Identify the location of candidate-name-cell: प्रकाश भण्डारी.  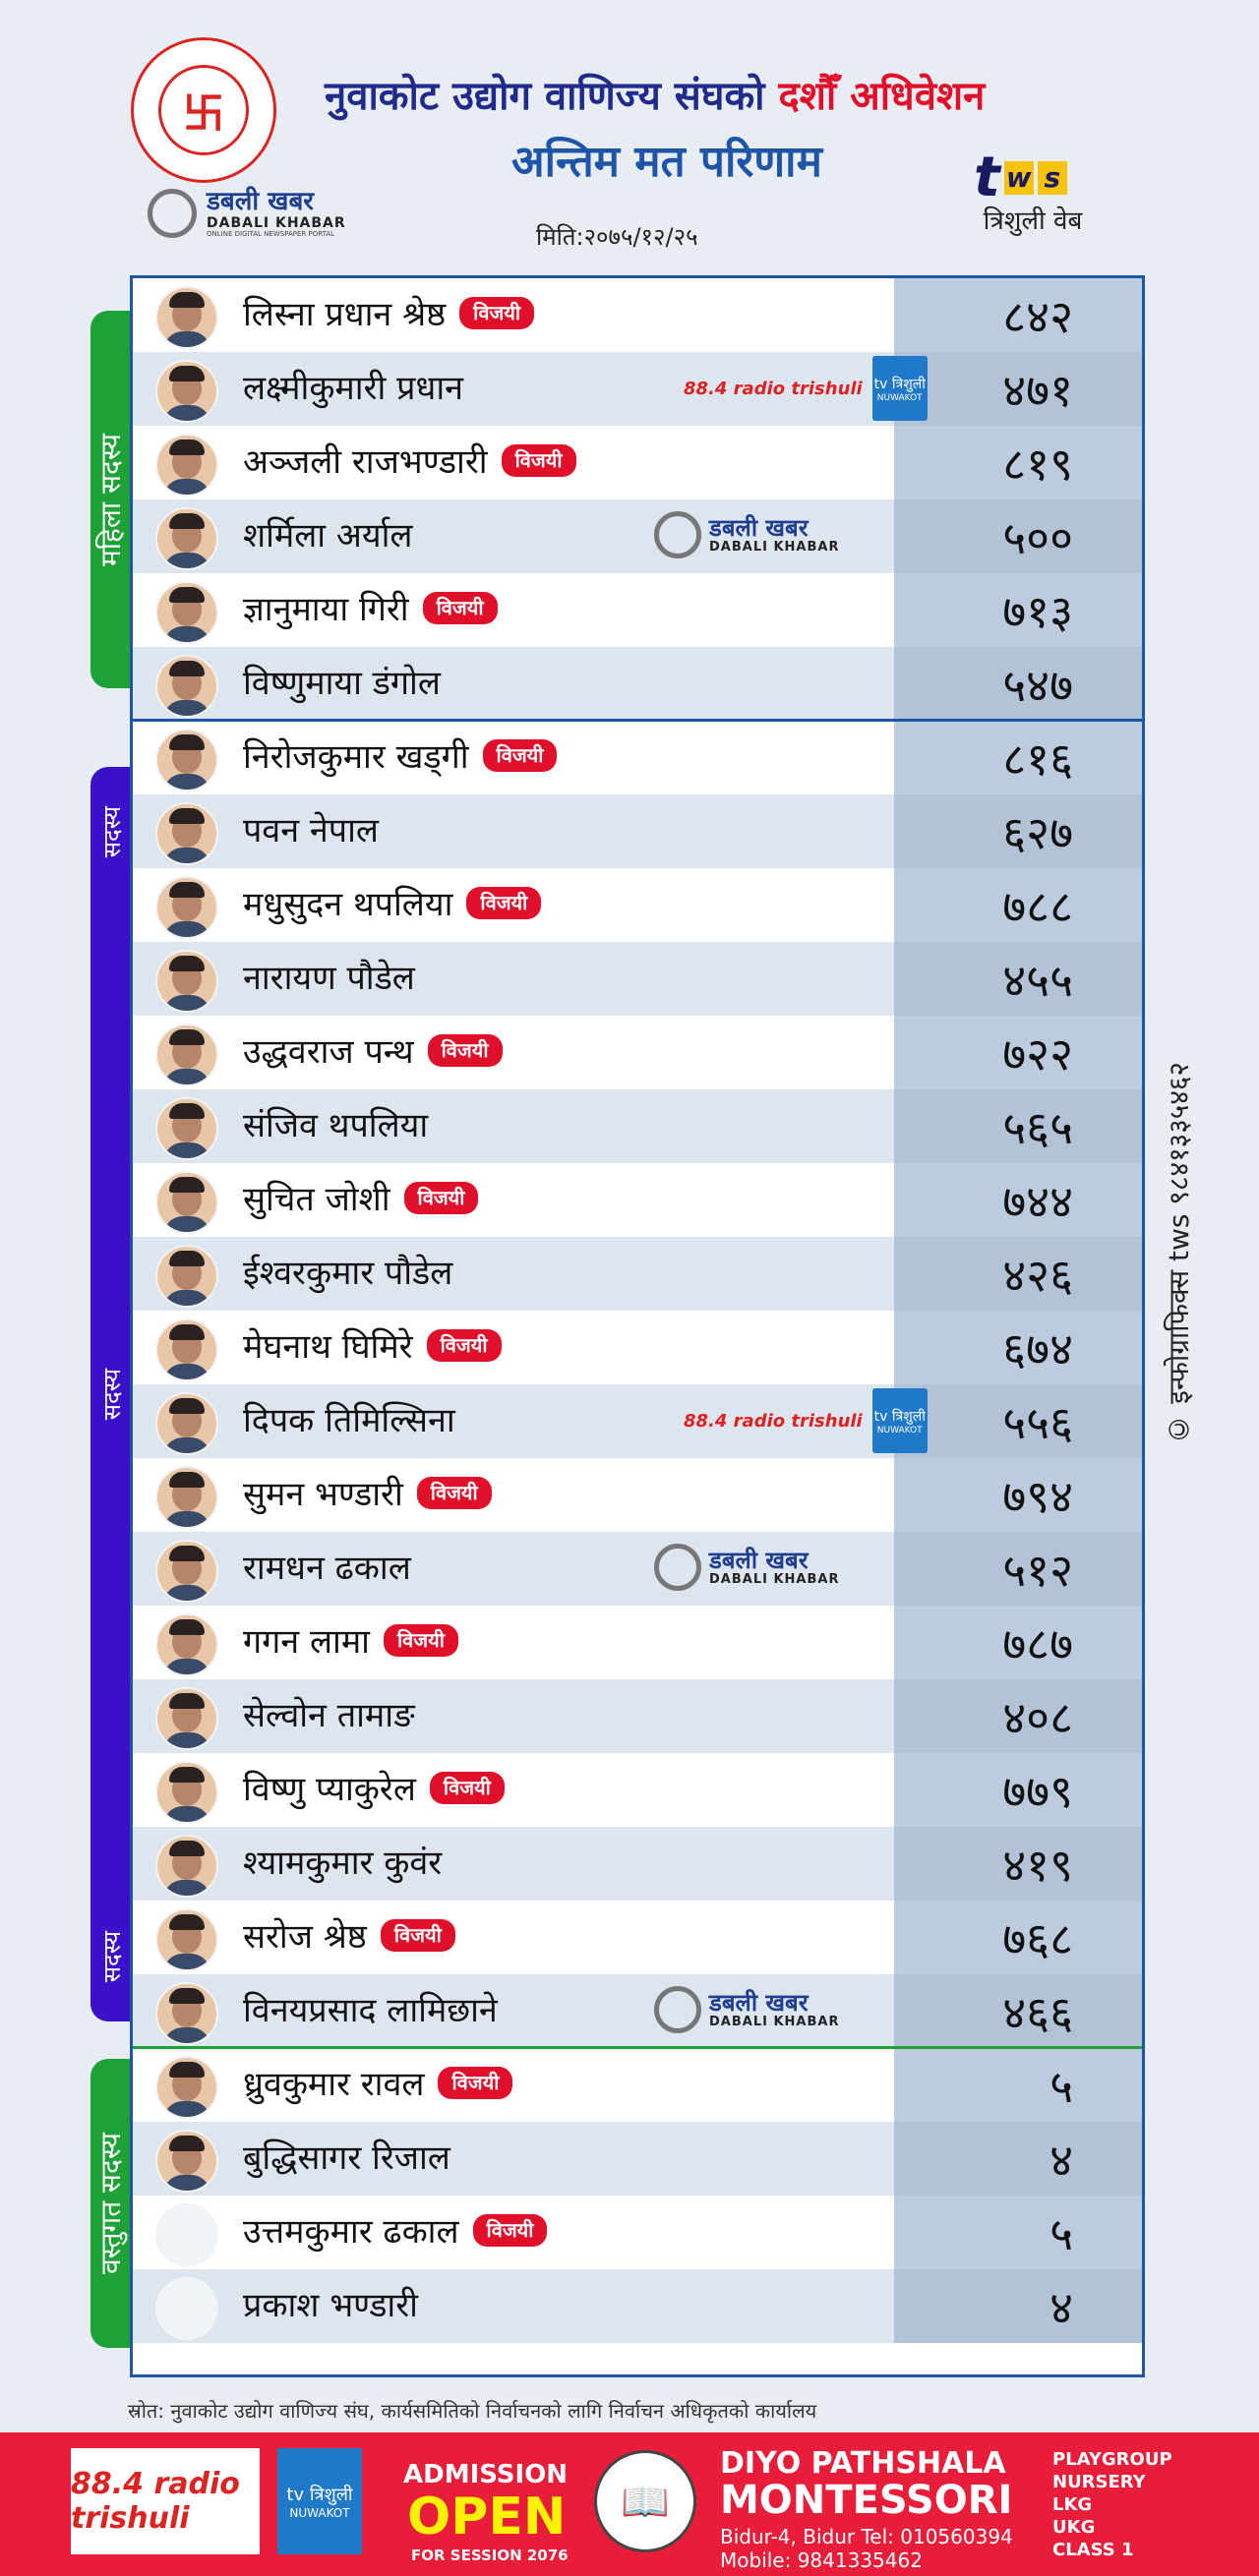
(331, 2303).